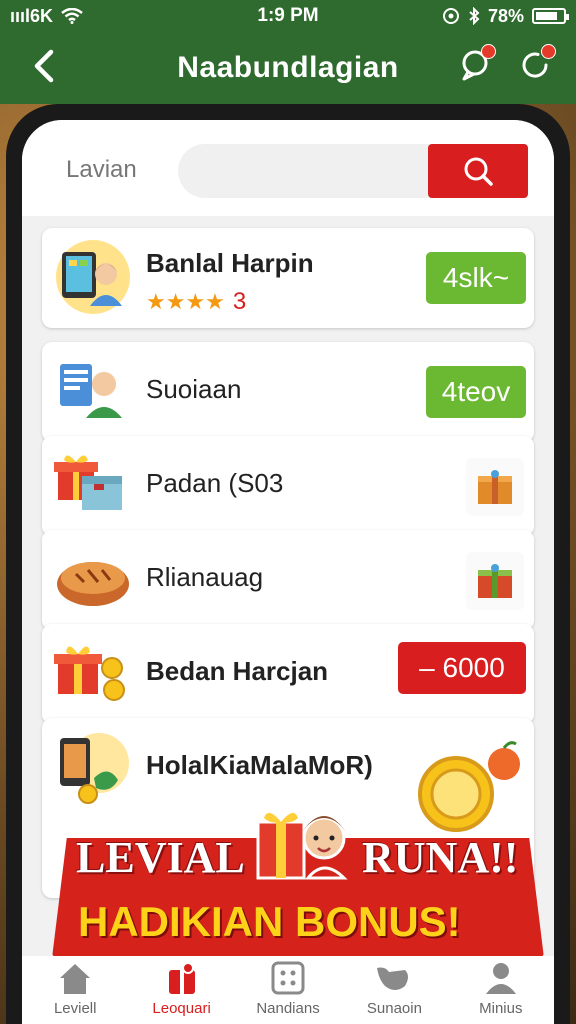 The image size is (576, 1024). What do you see at coordinates (450, 16) in the screenshot?
I see `alarm-icon` at bounding box center [450, 16].